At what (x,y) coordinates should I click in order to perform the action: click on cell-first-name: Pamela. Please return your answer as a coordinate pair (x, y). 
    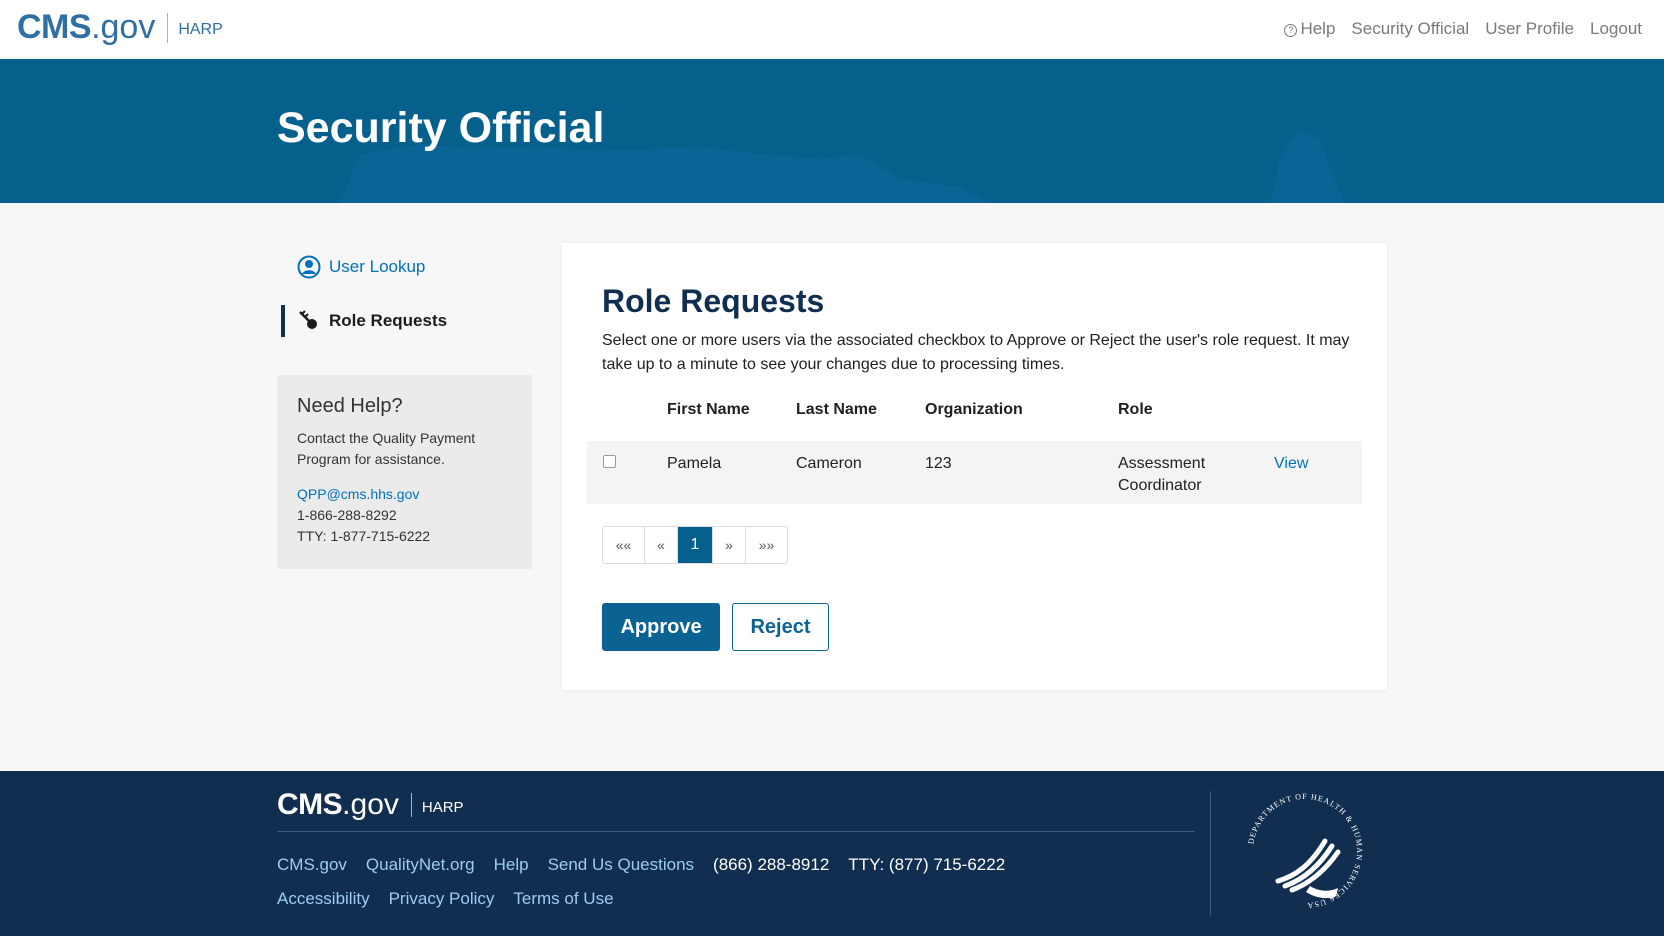
    Looking at the image, I should click on (694, 463).